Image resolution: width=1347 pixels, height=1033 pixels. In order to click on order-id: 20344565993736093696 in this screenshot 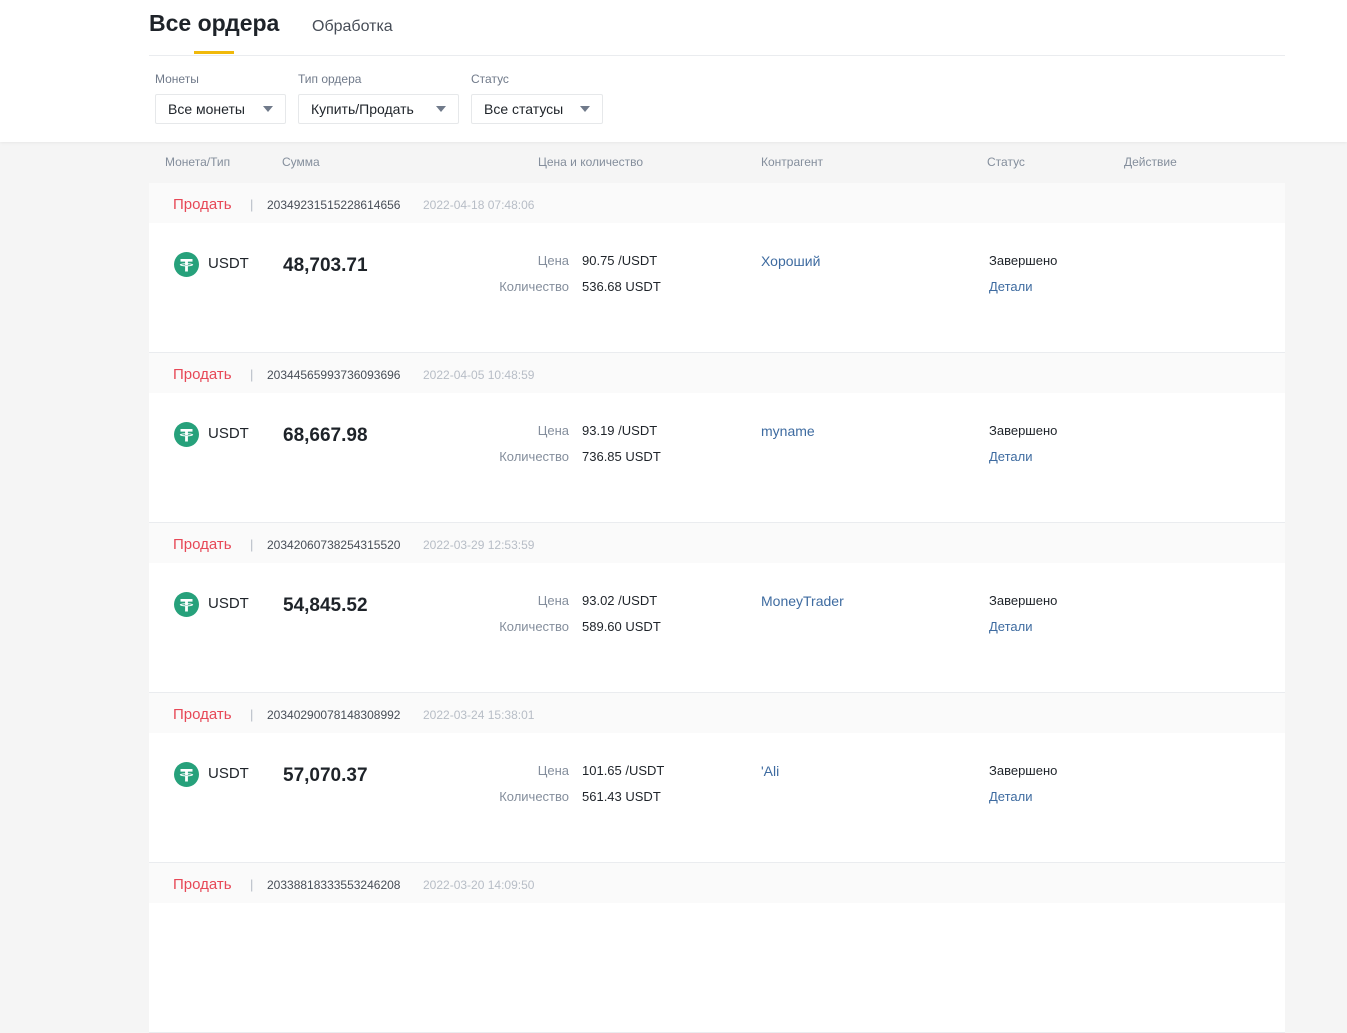, I will do `click(334, 375)`.